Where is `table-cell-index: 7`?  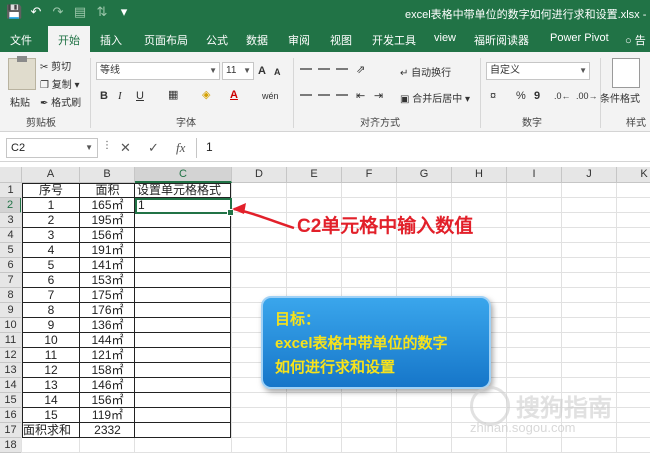
table-cell-index: 7 is located at coordinates (51, 295).